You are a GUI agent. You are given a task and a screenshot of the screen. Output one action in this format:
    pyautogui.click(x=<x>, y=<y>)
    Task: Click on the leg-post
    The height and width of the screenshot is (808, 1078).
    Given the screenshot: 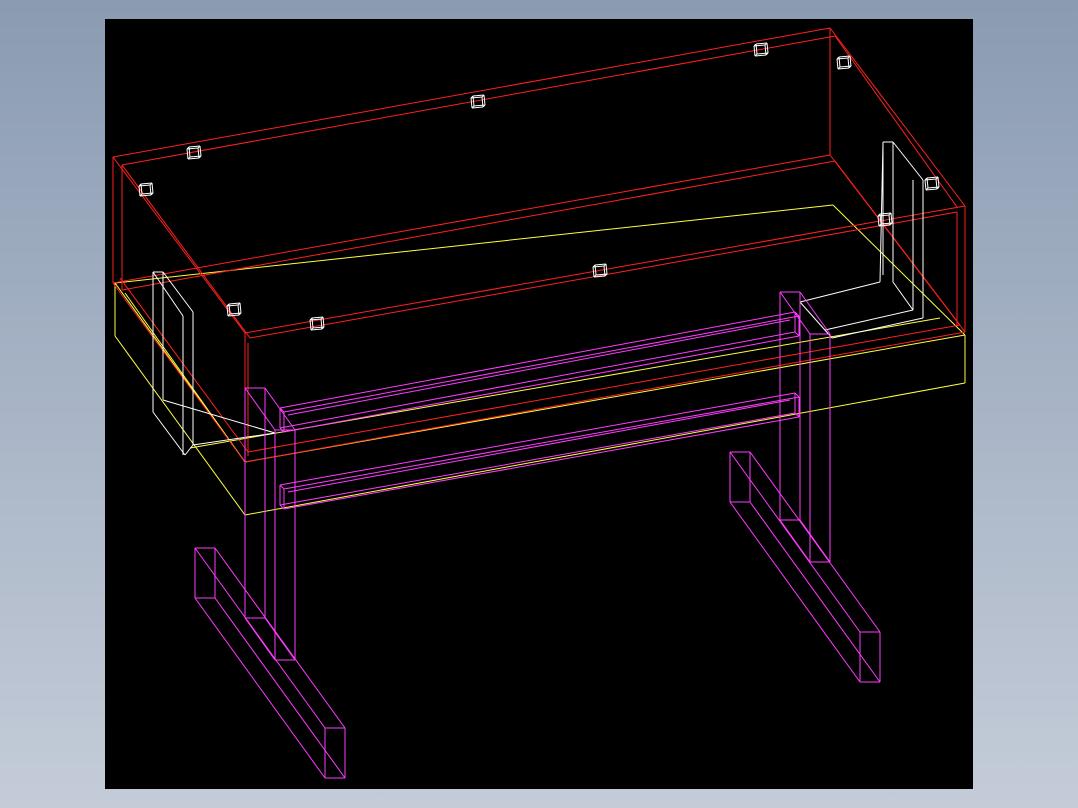 What is the action you would take?
    pyautogui.click(x=260, y=409)
    